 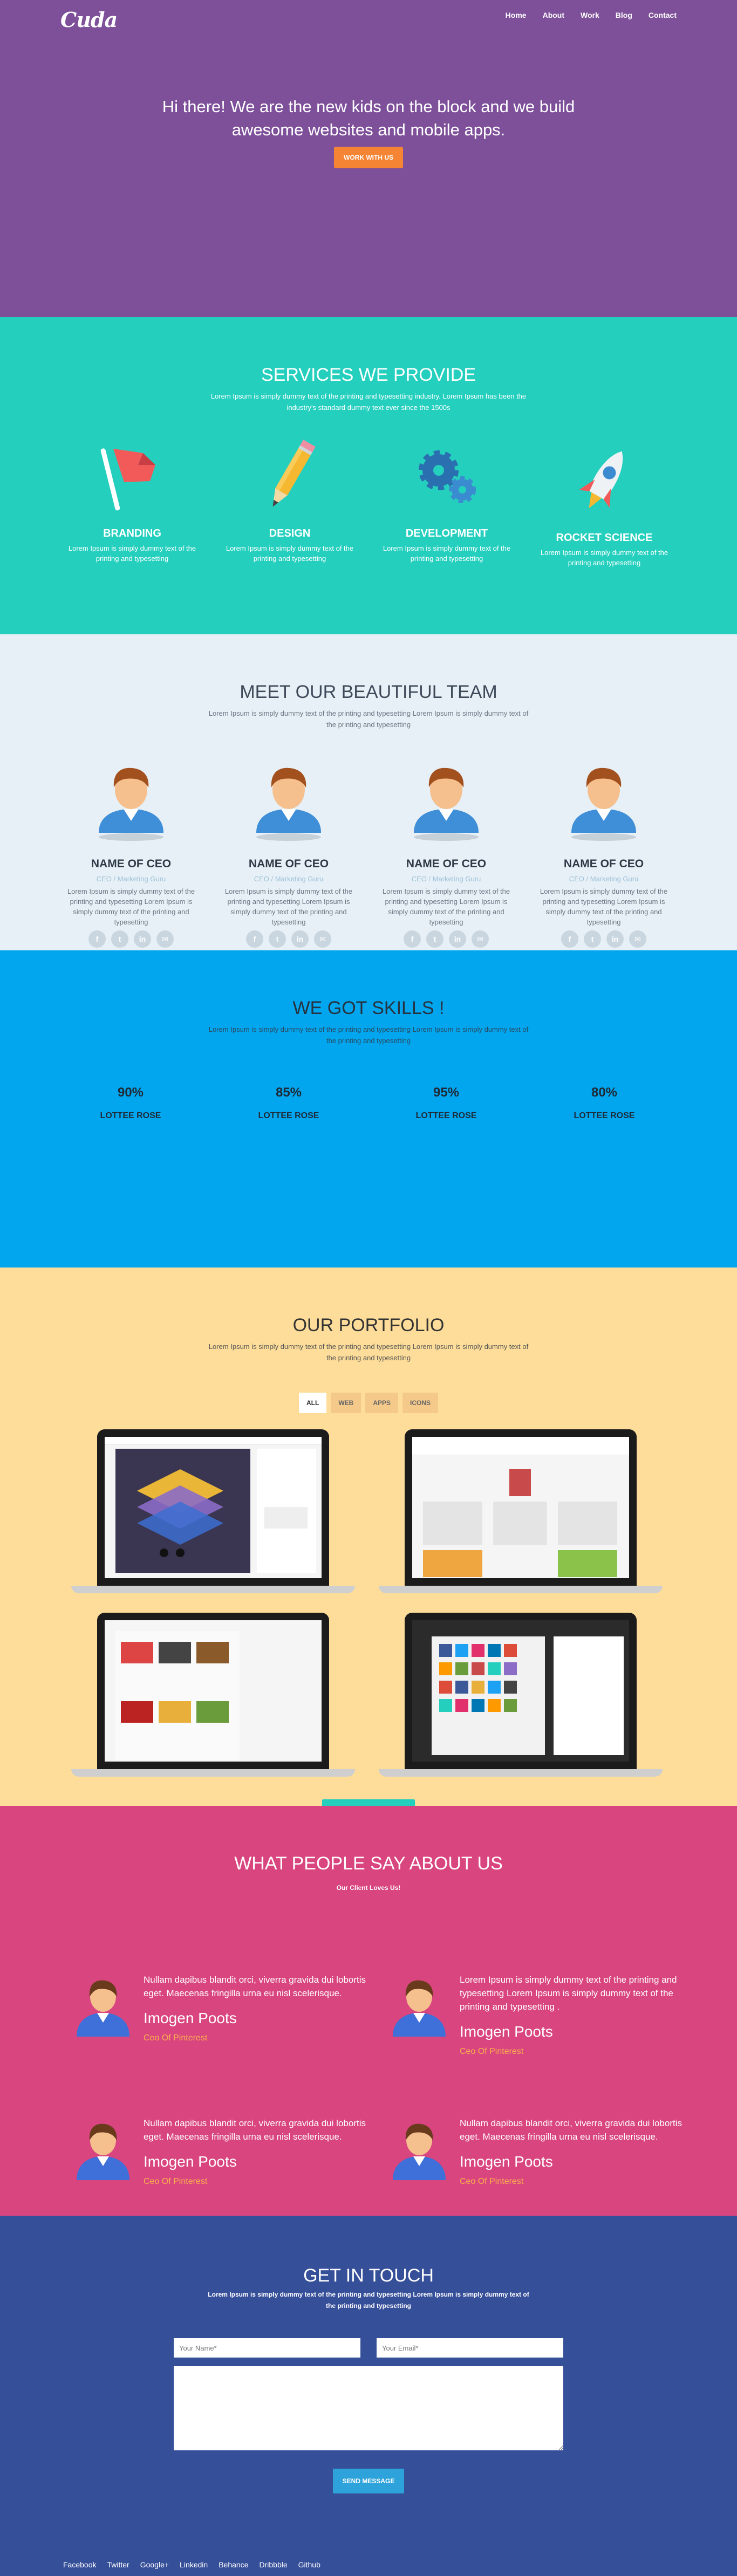 What do you see at coordinates (368, 1325) in the screenshot?
I see `portfolio-title: OUR PORTFOLIO` at bounding box center [368, 1325].